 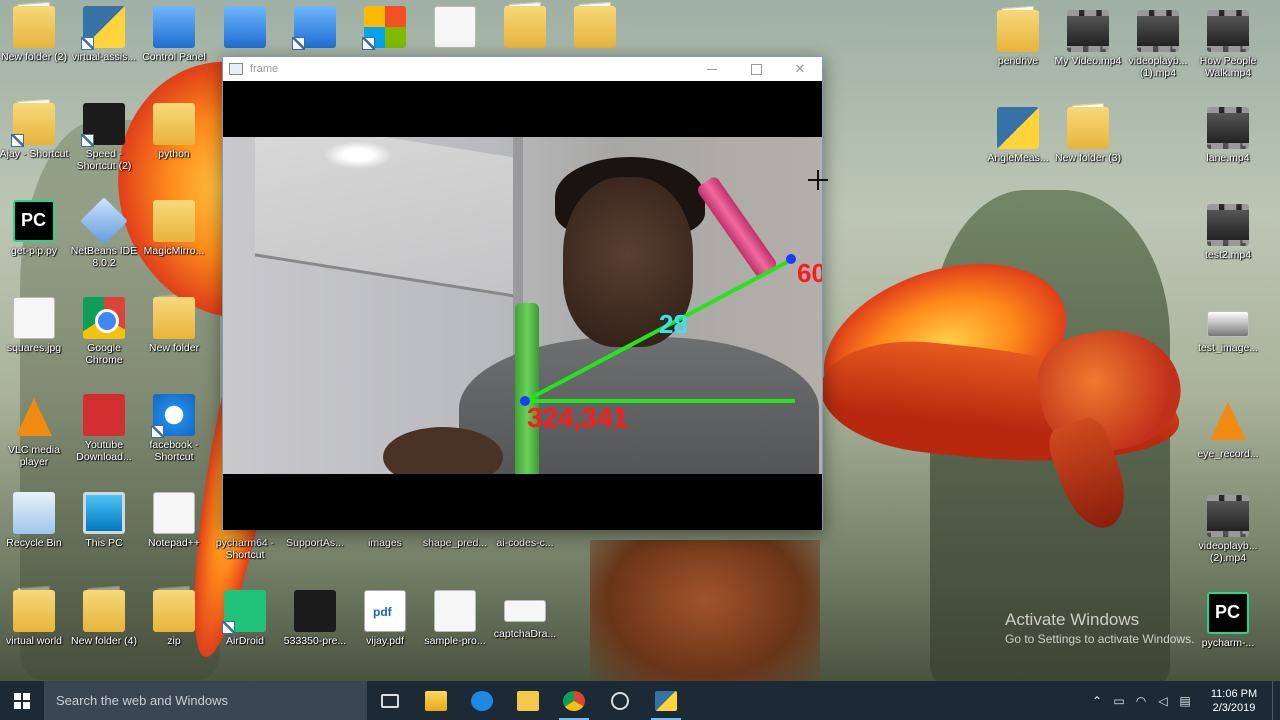 What do you see at coordinates (1228, 537) in the screenshot?
I see `desktop-icon: videoplayb... (2).mp4` at bounding box center [1228, 537].